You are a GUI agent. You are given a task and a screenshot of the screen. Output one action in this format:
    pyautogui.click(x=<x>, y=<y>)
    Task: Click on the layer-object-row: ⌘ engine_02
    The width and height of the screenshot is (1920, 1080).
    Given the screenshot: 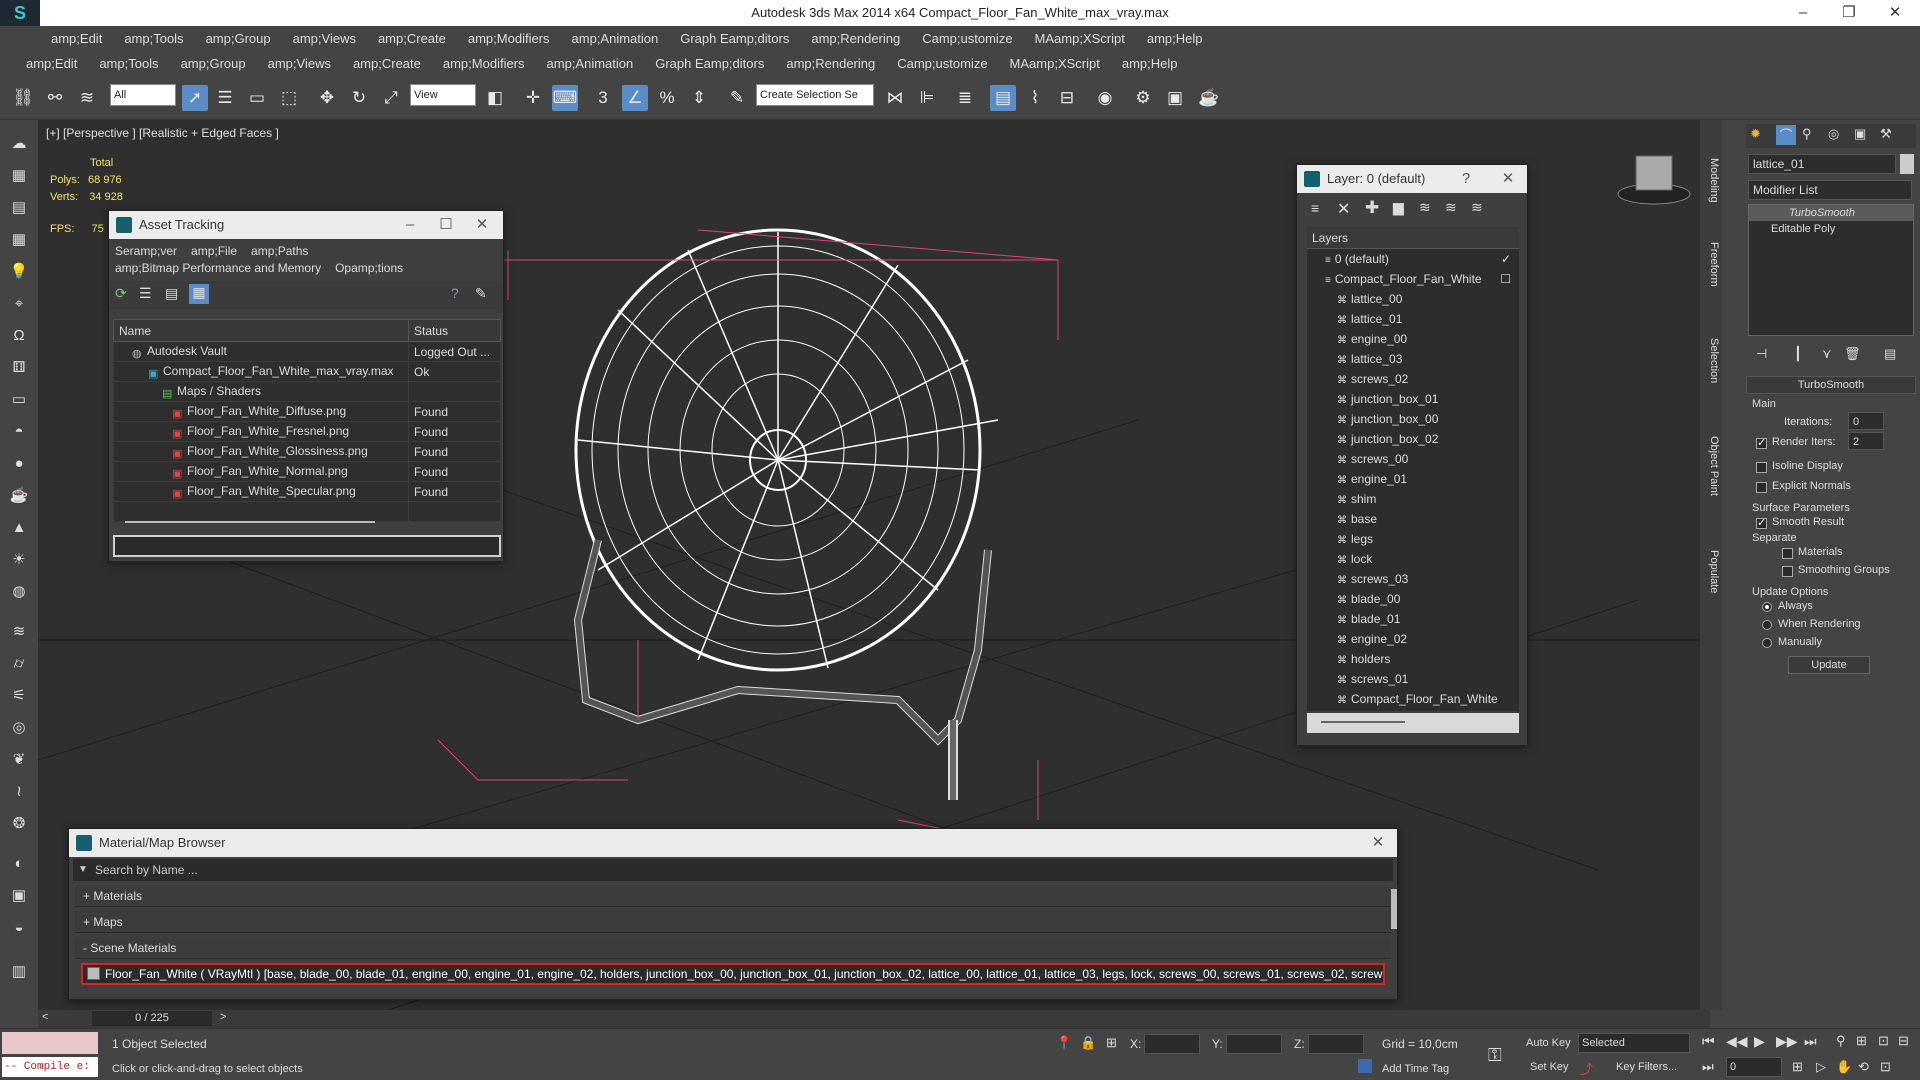 What is the action you would take?
    pyautogui.click(x=1413, y=639)
    